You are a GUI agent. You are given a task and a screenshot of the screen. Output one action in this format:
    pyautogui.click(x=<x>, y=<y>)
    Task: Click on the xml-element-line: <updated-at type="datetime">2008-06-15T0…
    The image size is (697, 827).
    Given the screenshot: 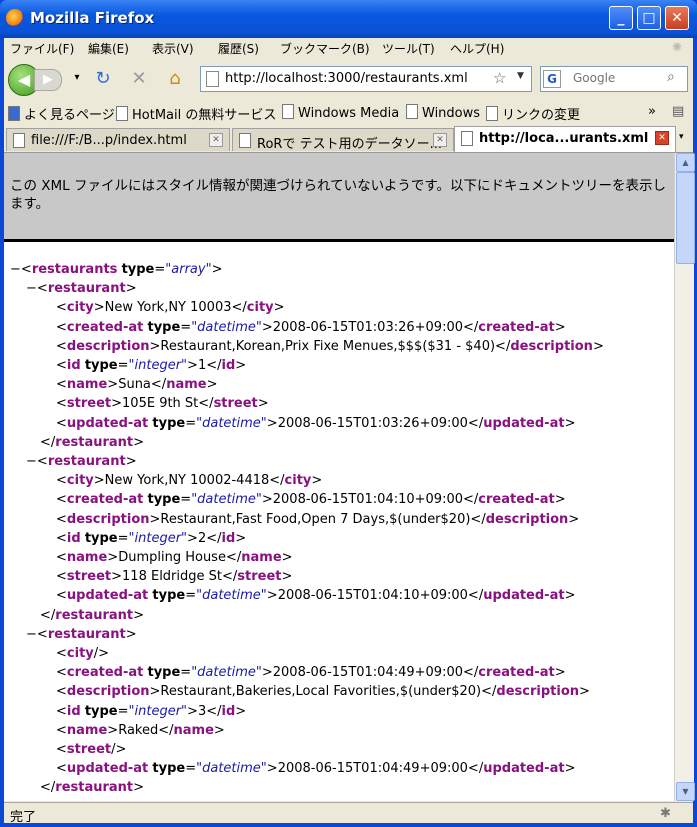 What is the action you would take?
    pyautogui.click(x=315, y=424)
    